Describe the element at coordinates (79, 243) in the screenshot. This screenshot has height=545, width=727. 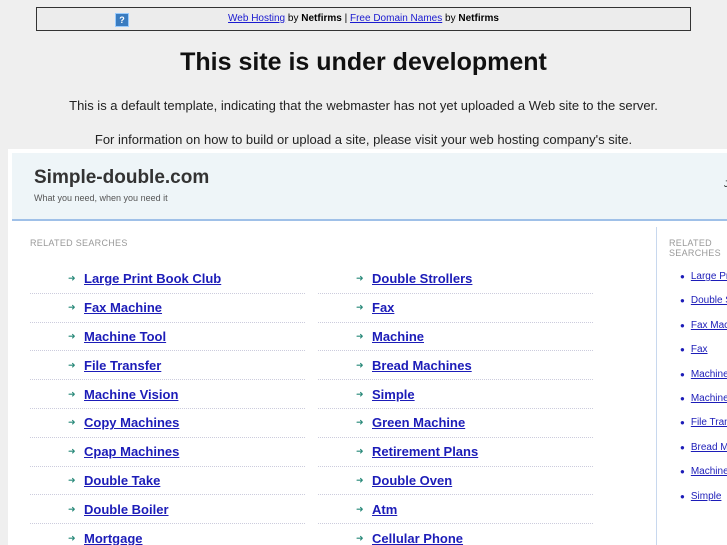
I see `related-searches-label: RELATED SEARCHES` at that location.